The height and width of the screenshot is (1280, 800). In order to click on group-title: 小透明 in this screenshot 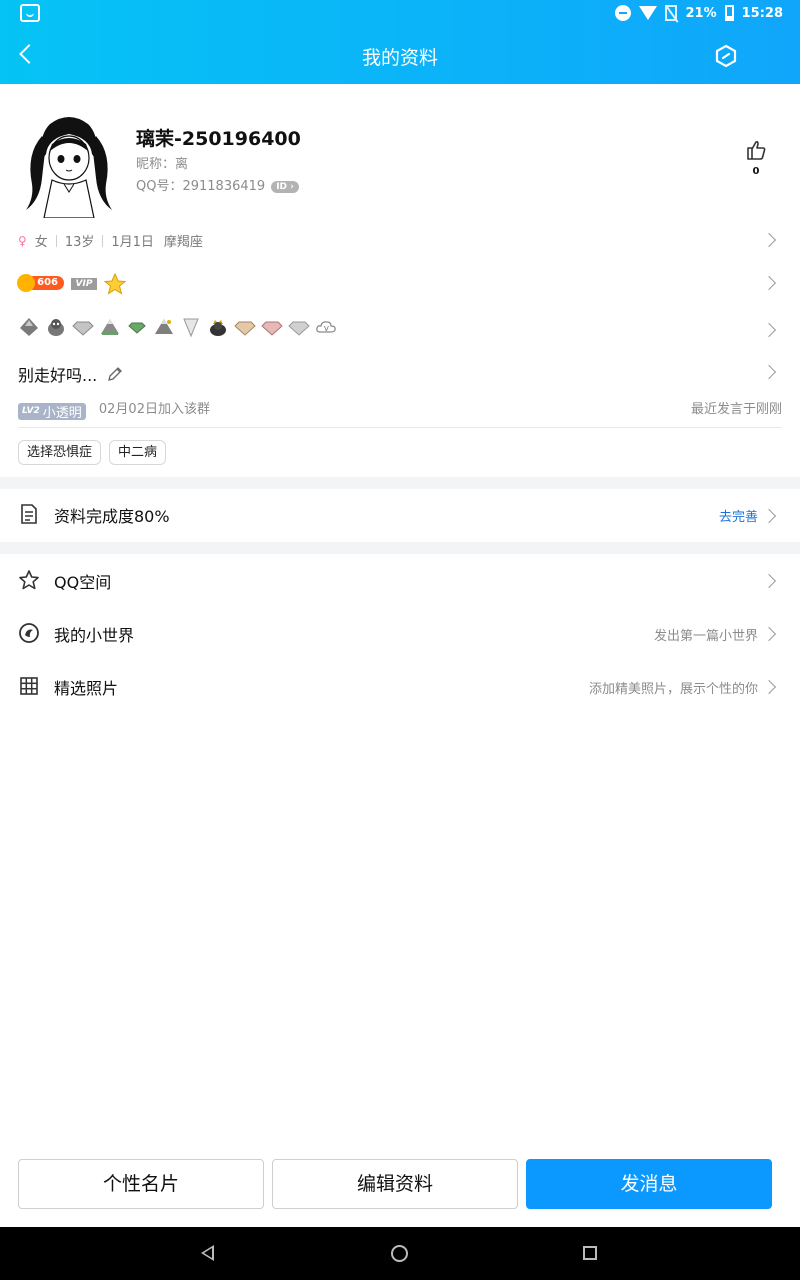, I will do `click(62, 413)`.